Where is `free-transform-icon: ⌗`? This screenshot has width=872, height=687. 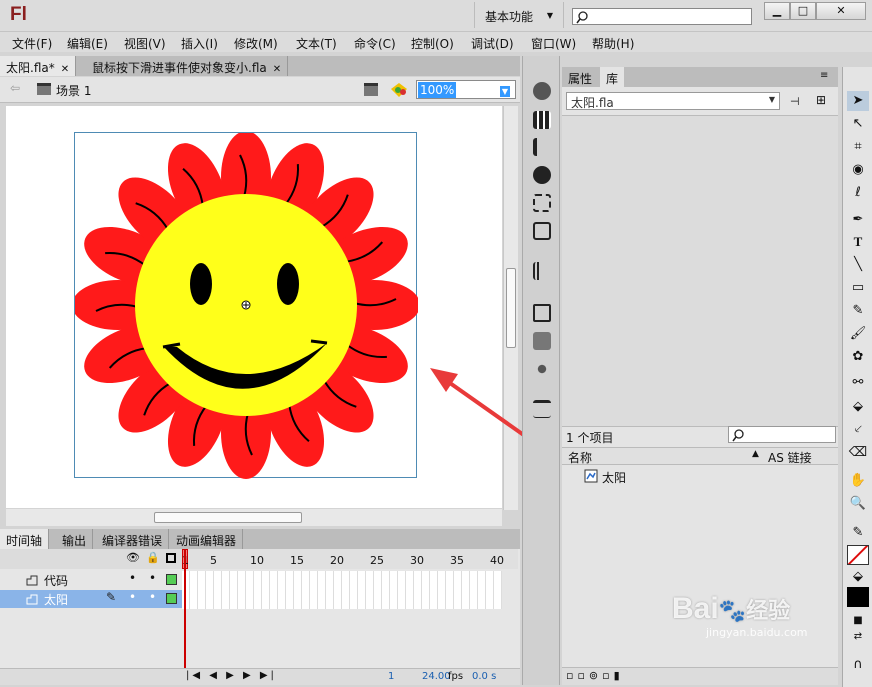
free-transform-icon: ⌗ is located at coordinates (858, 147).